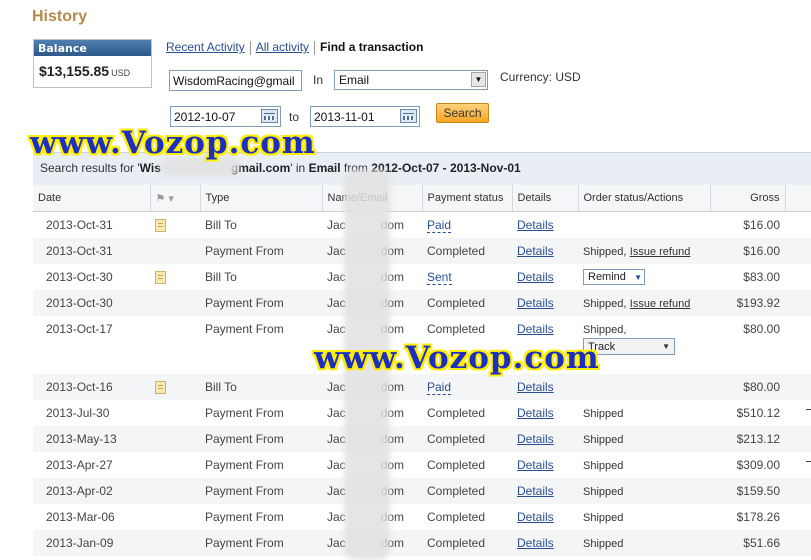 This screenshot has width=811, height=560. What do you see at coordinates (175, 198) in the screenshot?
I see `col-flag: ⚑ ▾` at bounding box center [175, 198].